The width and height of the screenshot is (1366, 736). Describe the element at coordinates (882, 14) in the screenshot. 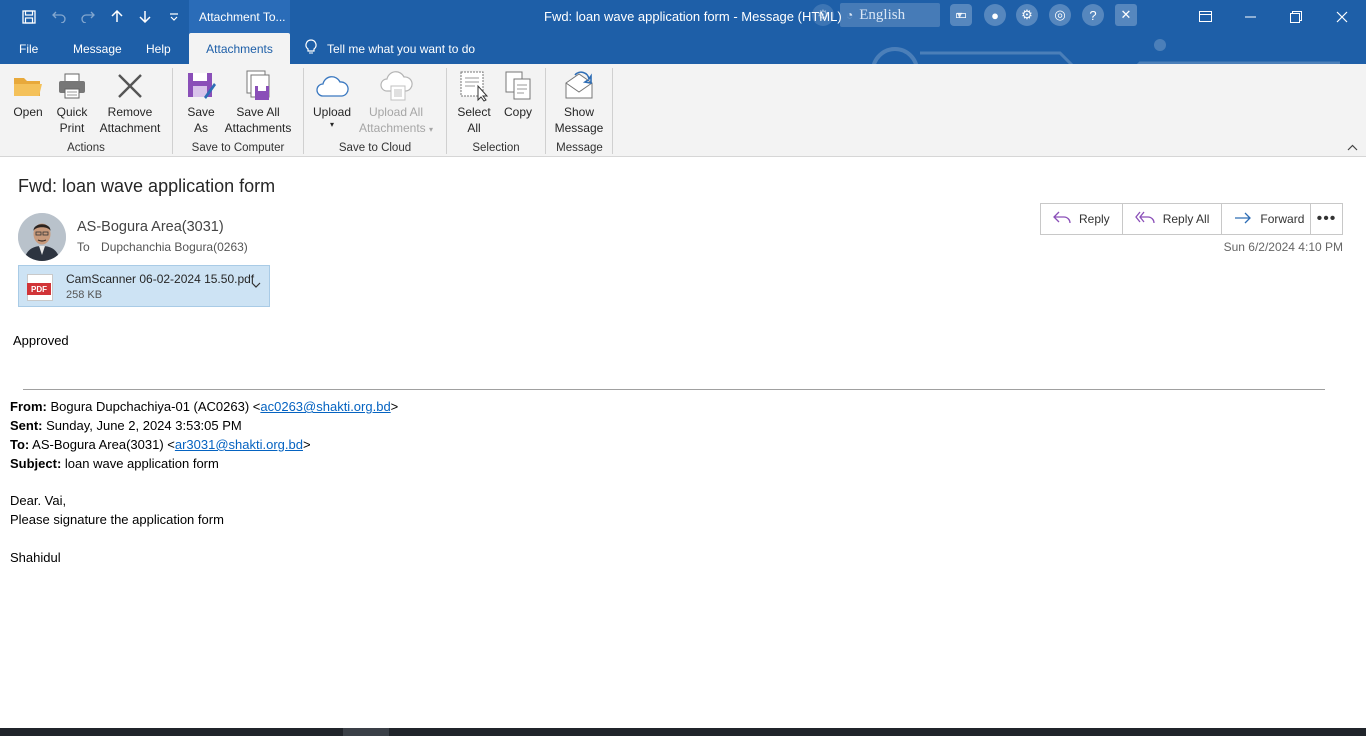

I see `language-label: English` at that location.